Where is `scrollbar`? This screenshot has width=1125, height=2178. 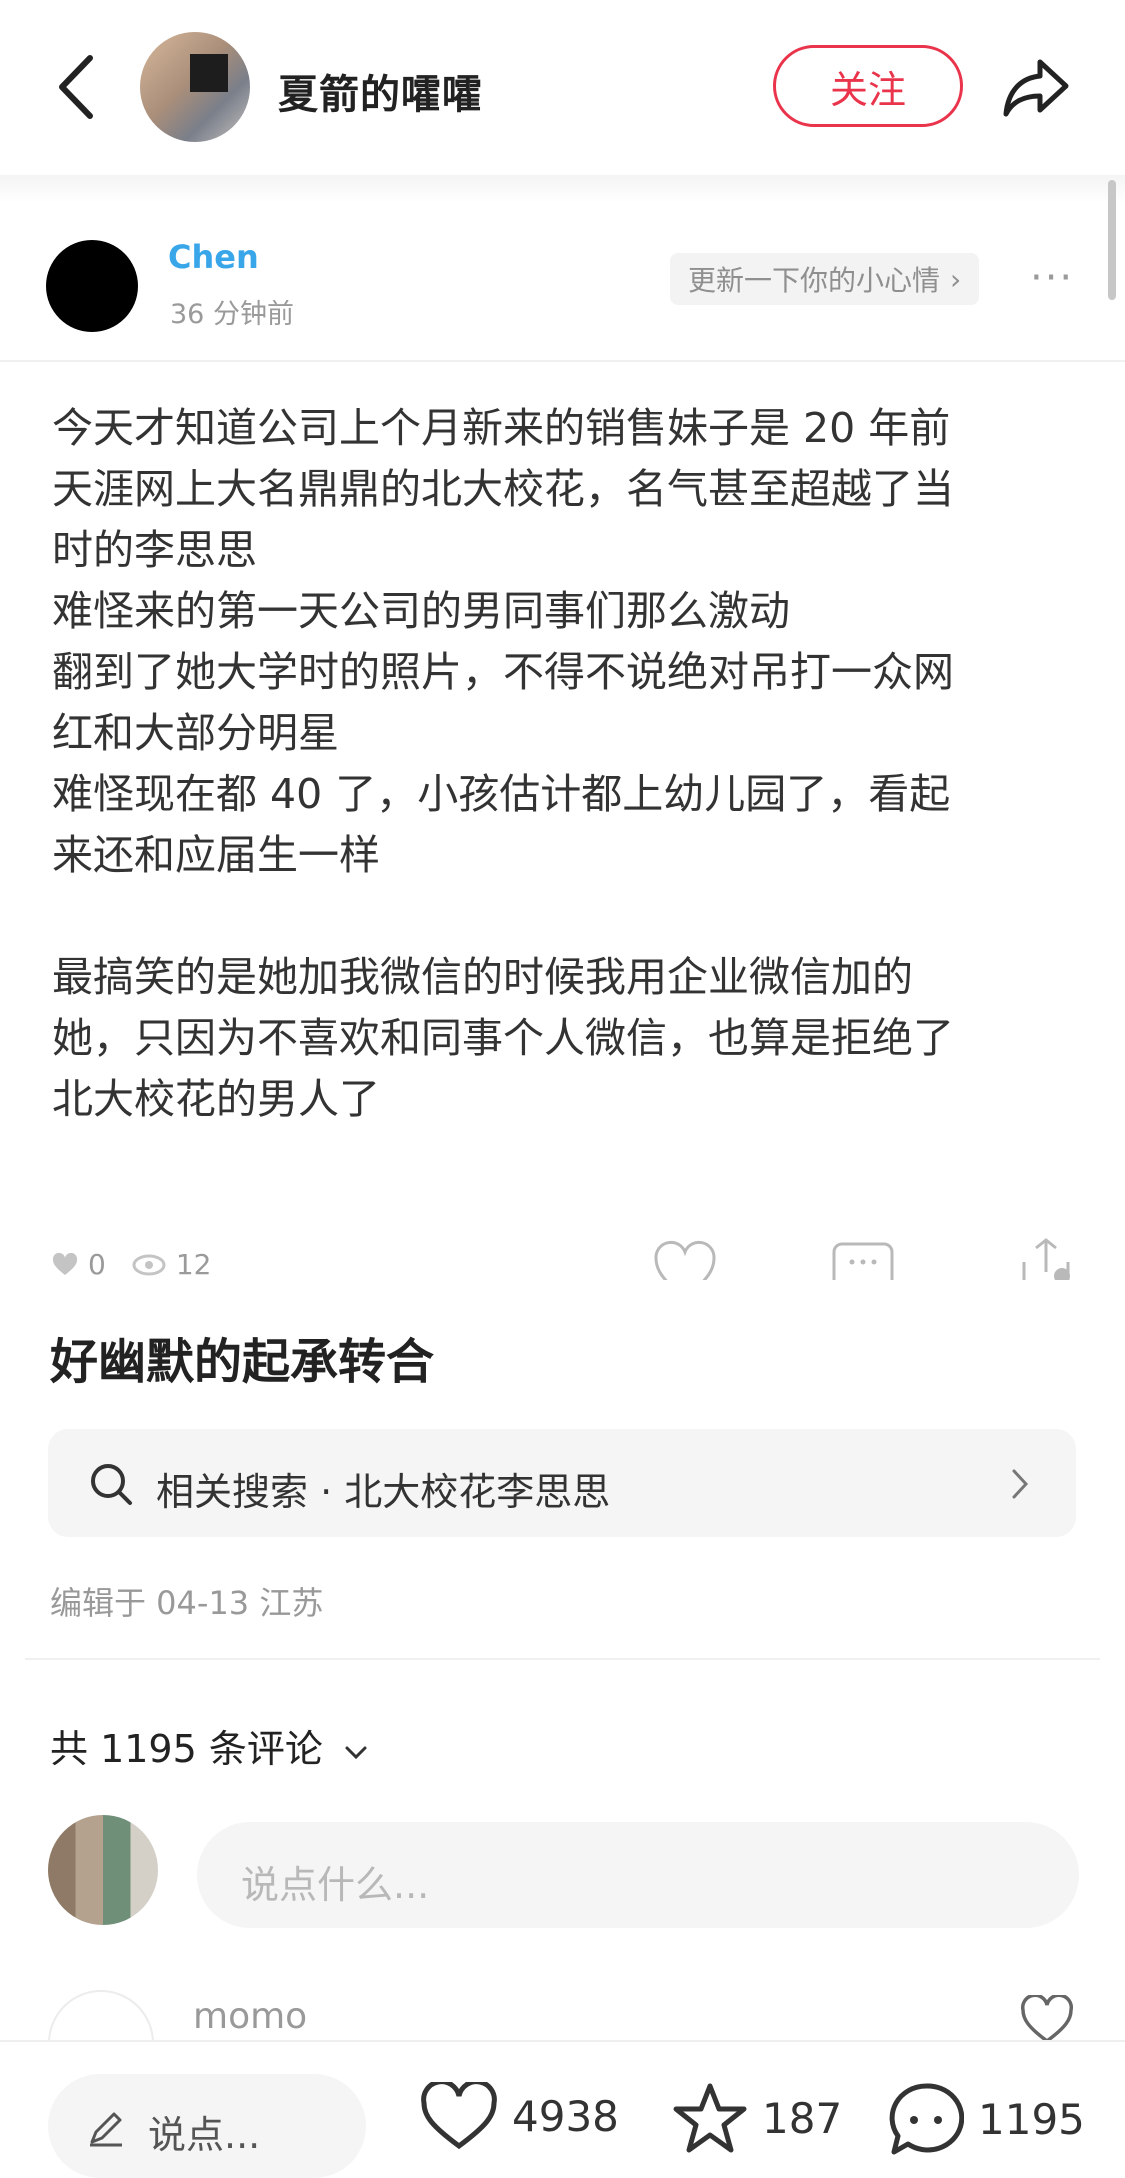 scrollbar is located at coordinates (1112, 240).